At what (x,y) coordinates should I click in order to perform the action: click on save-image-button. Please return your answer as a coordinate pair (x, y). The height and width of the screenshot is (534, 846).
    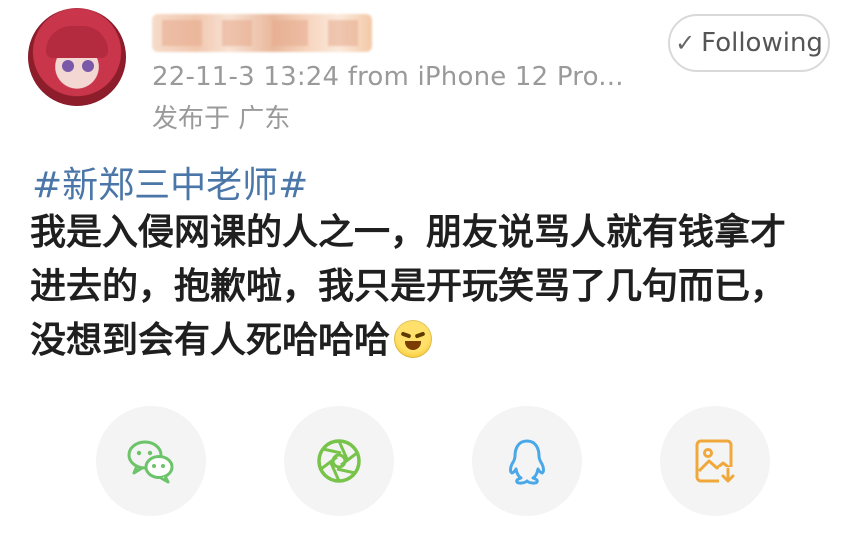
    Looking at the image, I should click on (715, 461).